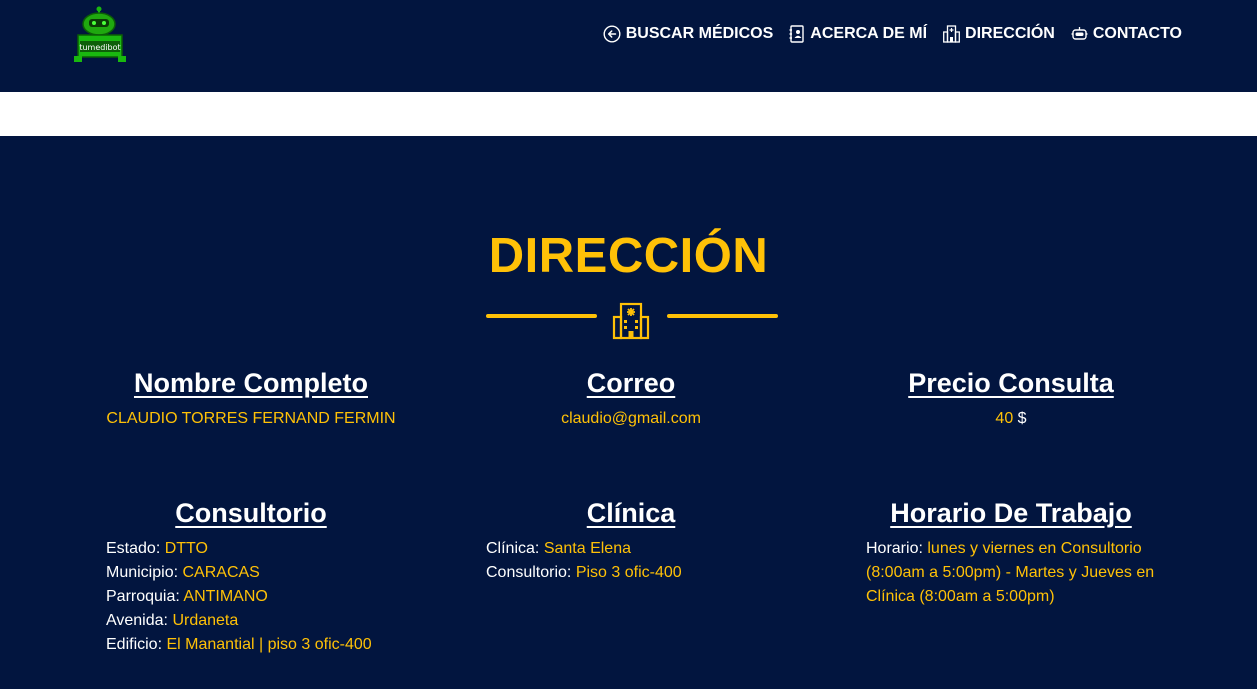 This screenshot has width=1257, height=689. I want to click on robot-logo-icon: tumedibot, so click(100, 34).